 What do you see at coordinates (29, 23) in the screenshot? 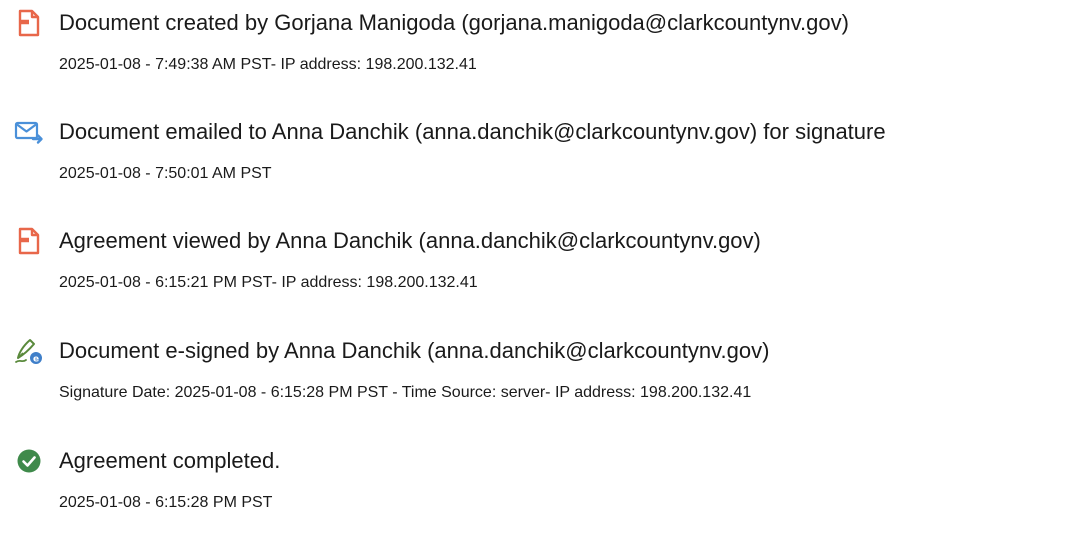
I see `document-created-icon` at bounding box center [29, 23].